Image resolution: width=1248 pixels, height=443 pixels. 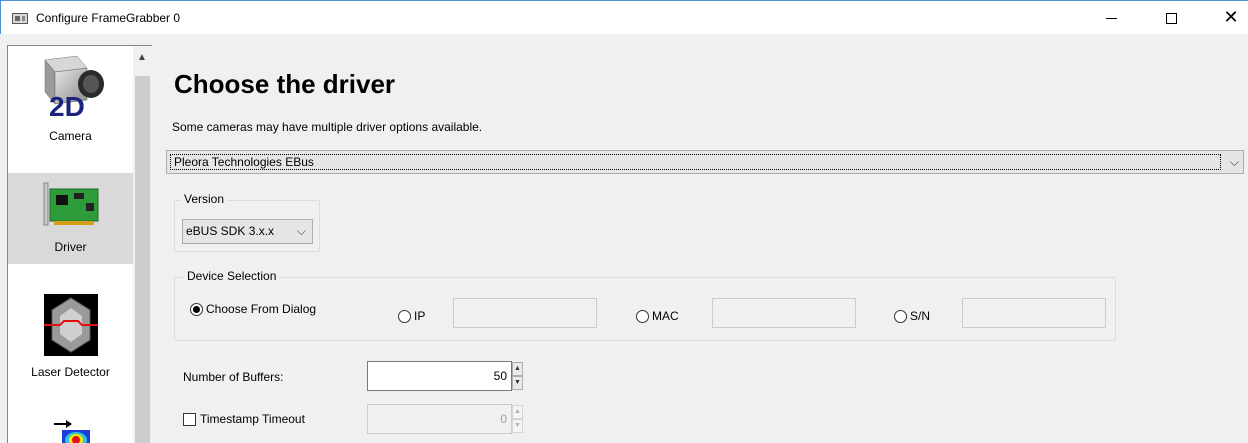 I want to click on radio-label: Choose From Dialog, so click(x=261, y=309).